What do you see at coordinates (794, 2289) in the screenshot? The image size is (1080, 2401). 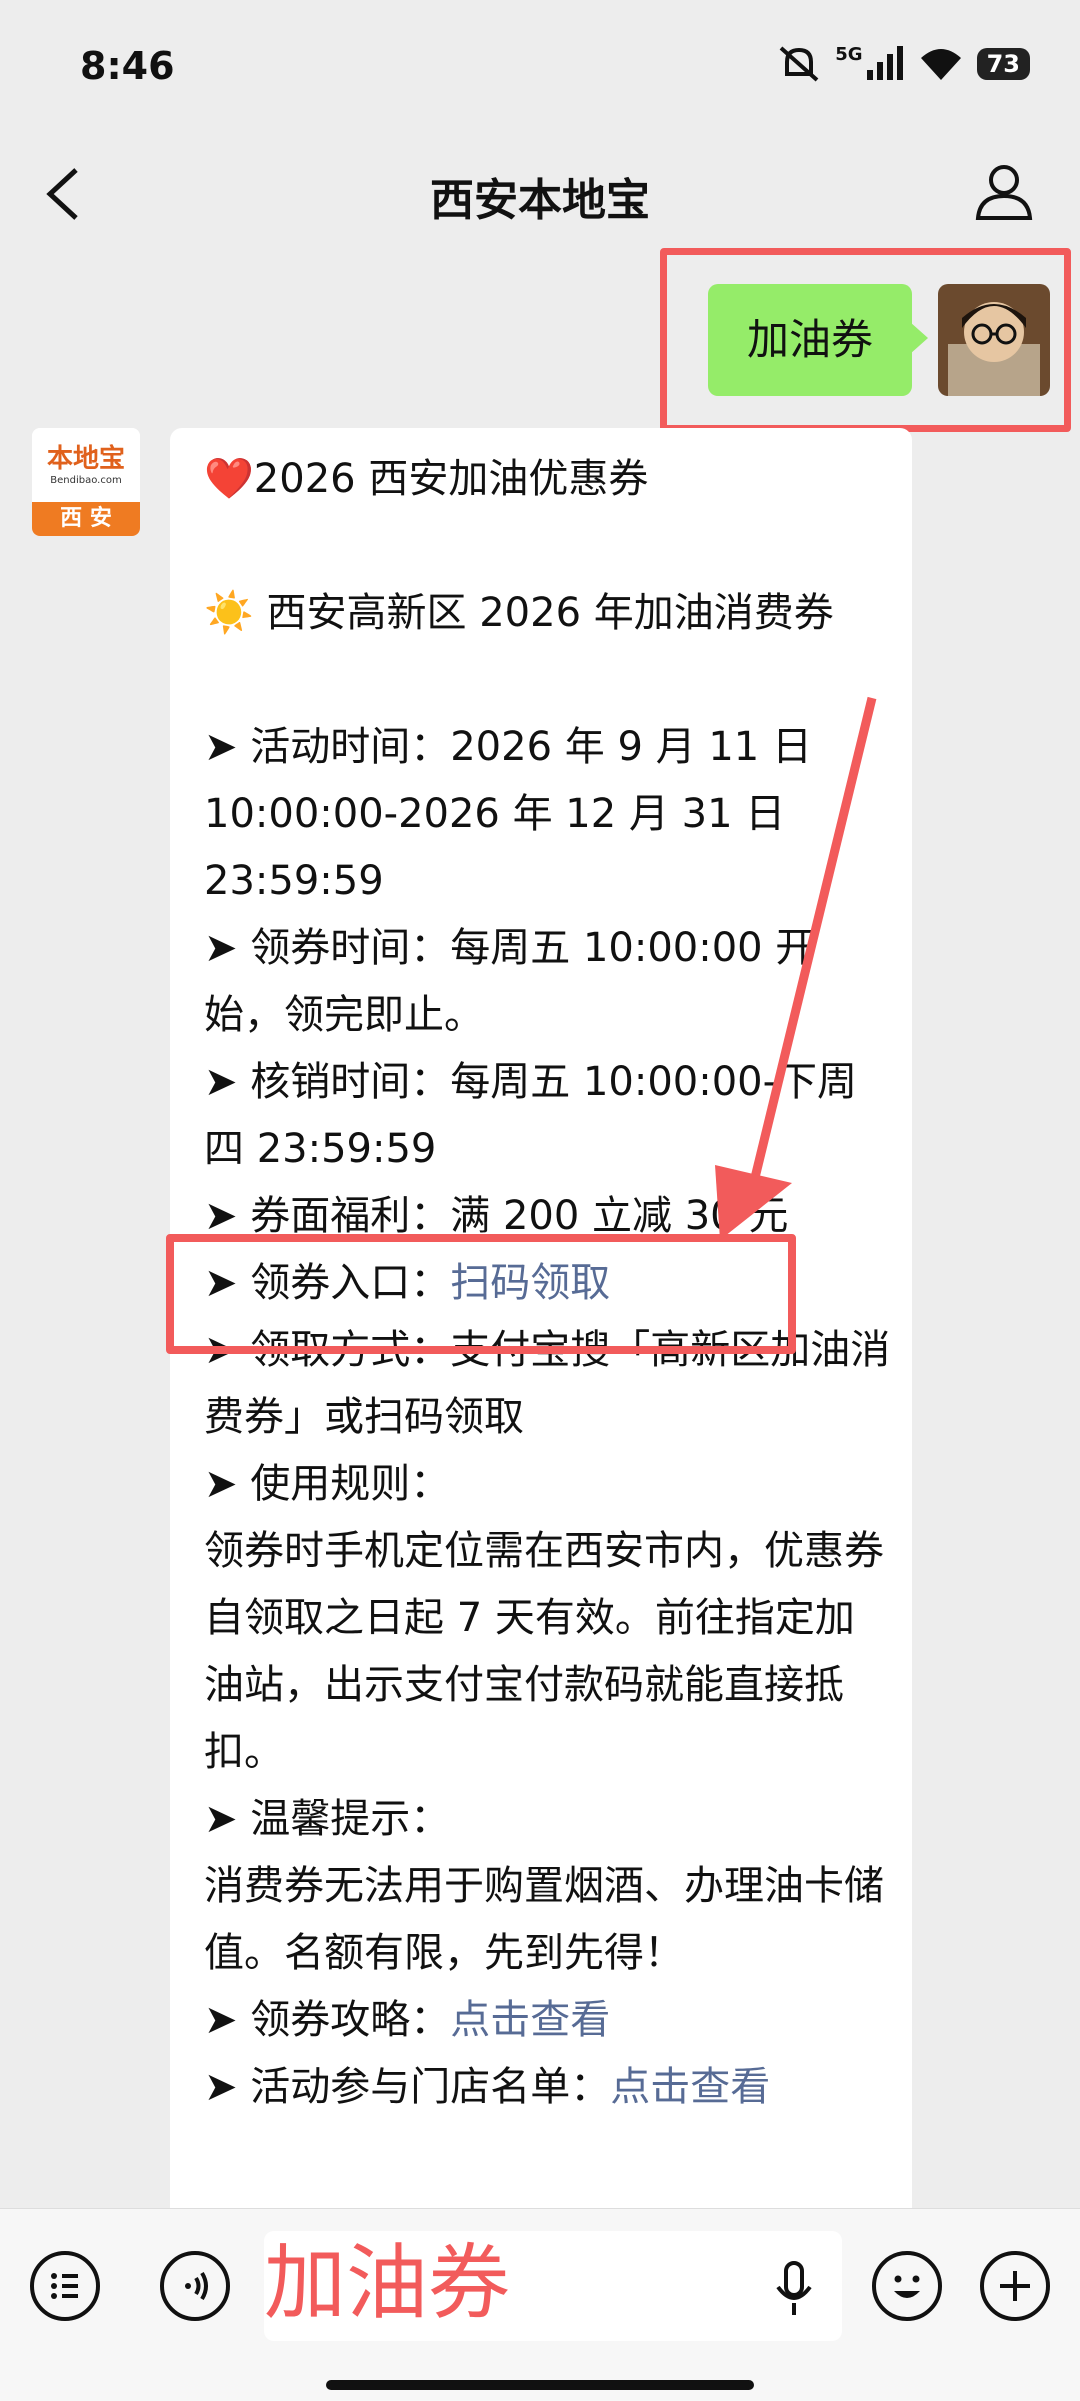 I see `microphone-icon` at bounding box center [794, 2289].